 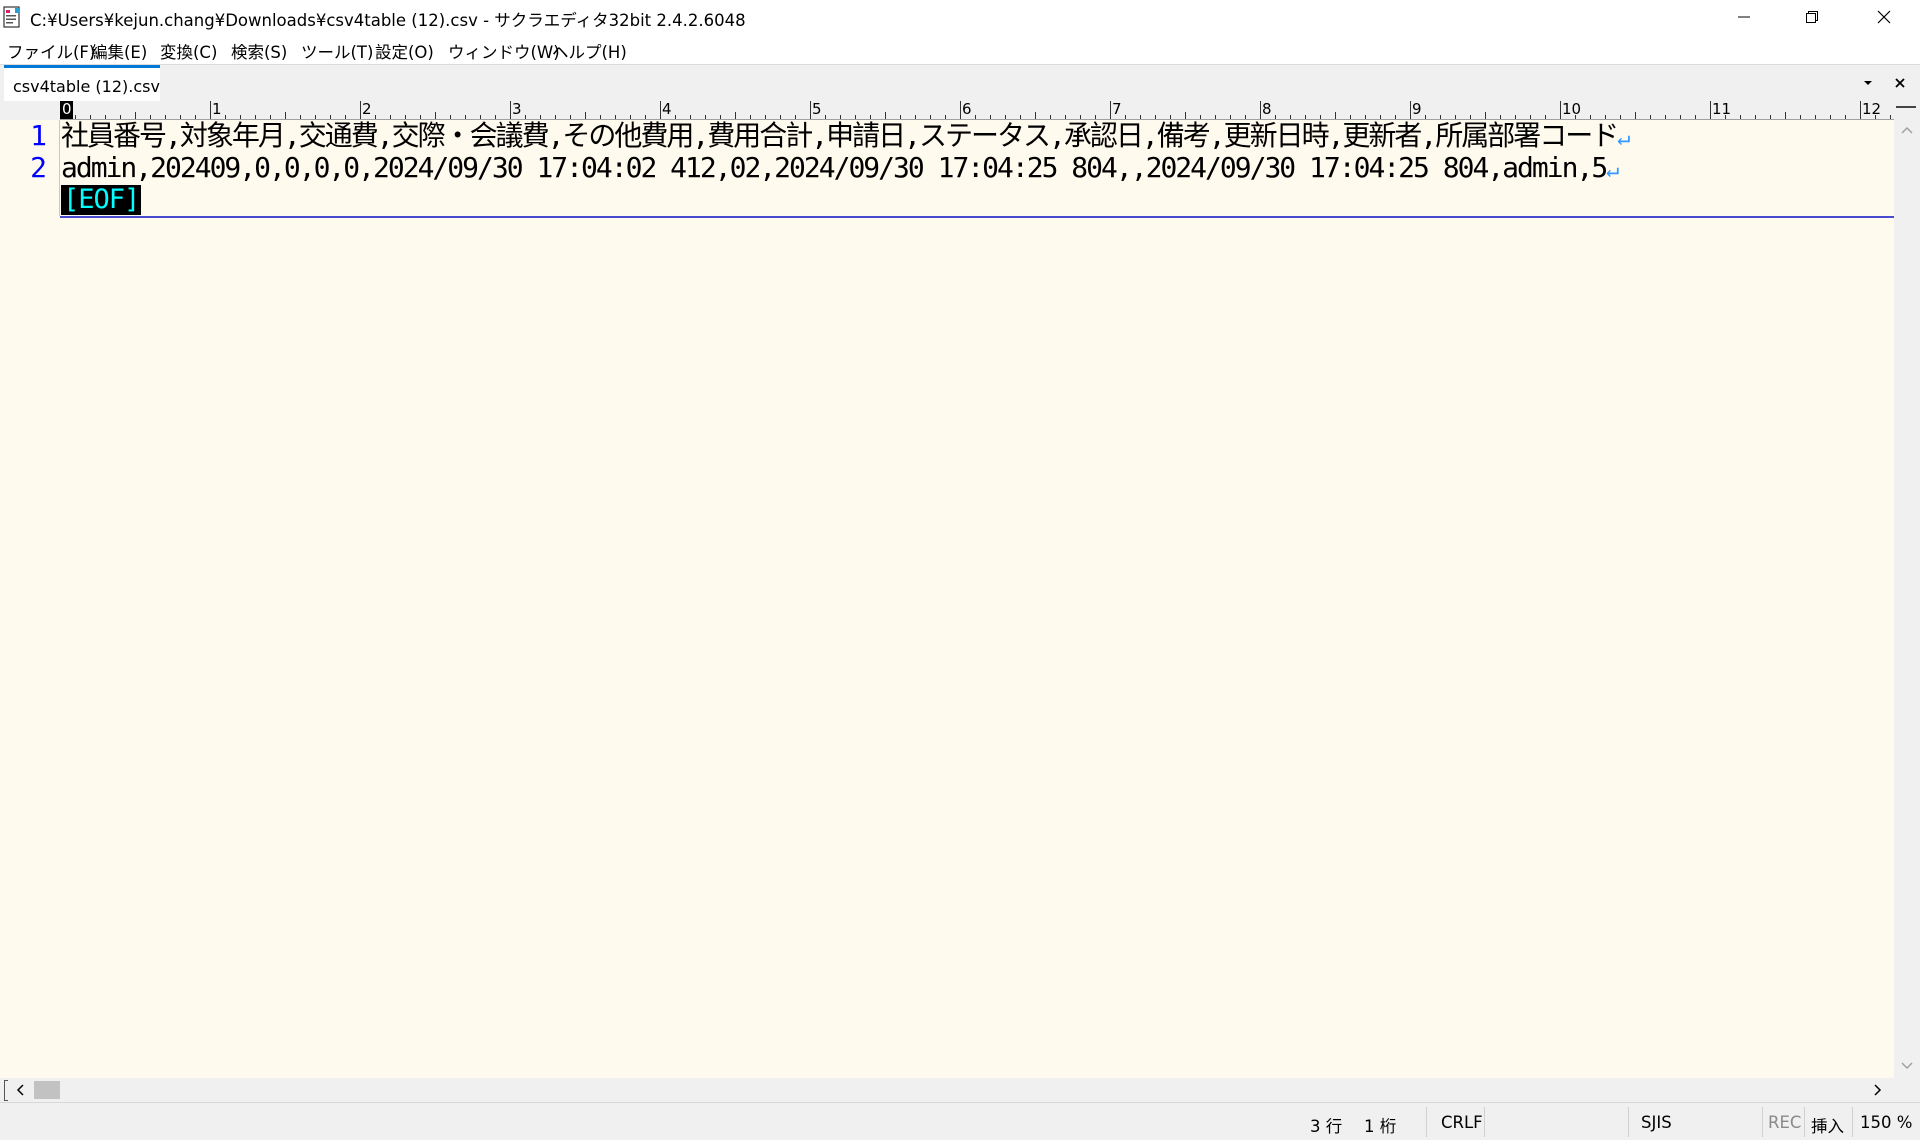 What do you see at coordinates (38, 167) in the screenshot?
I see `line-number: 2` at bounding box center [38, 167].